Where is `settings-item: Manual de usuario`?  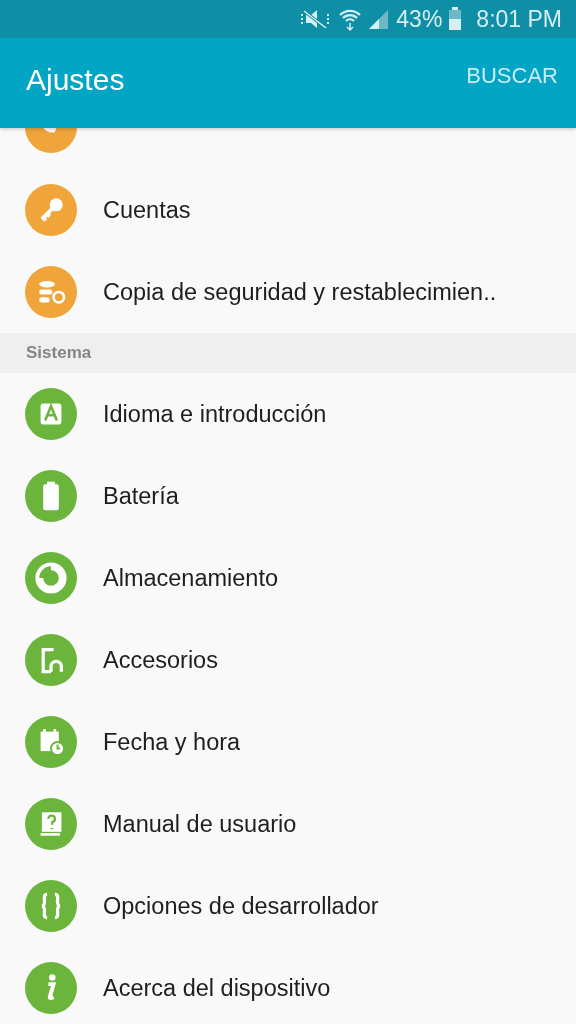 settings-item: Manual de usuario is located at coordinates (200, 824).